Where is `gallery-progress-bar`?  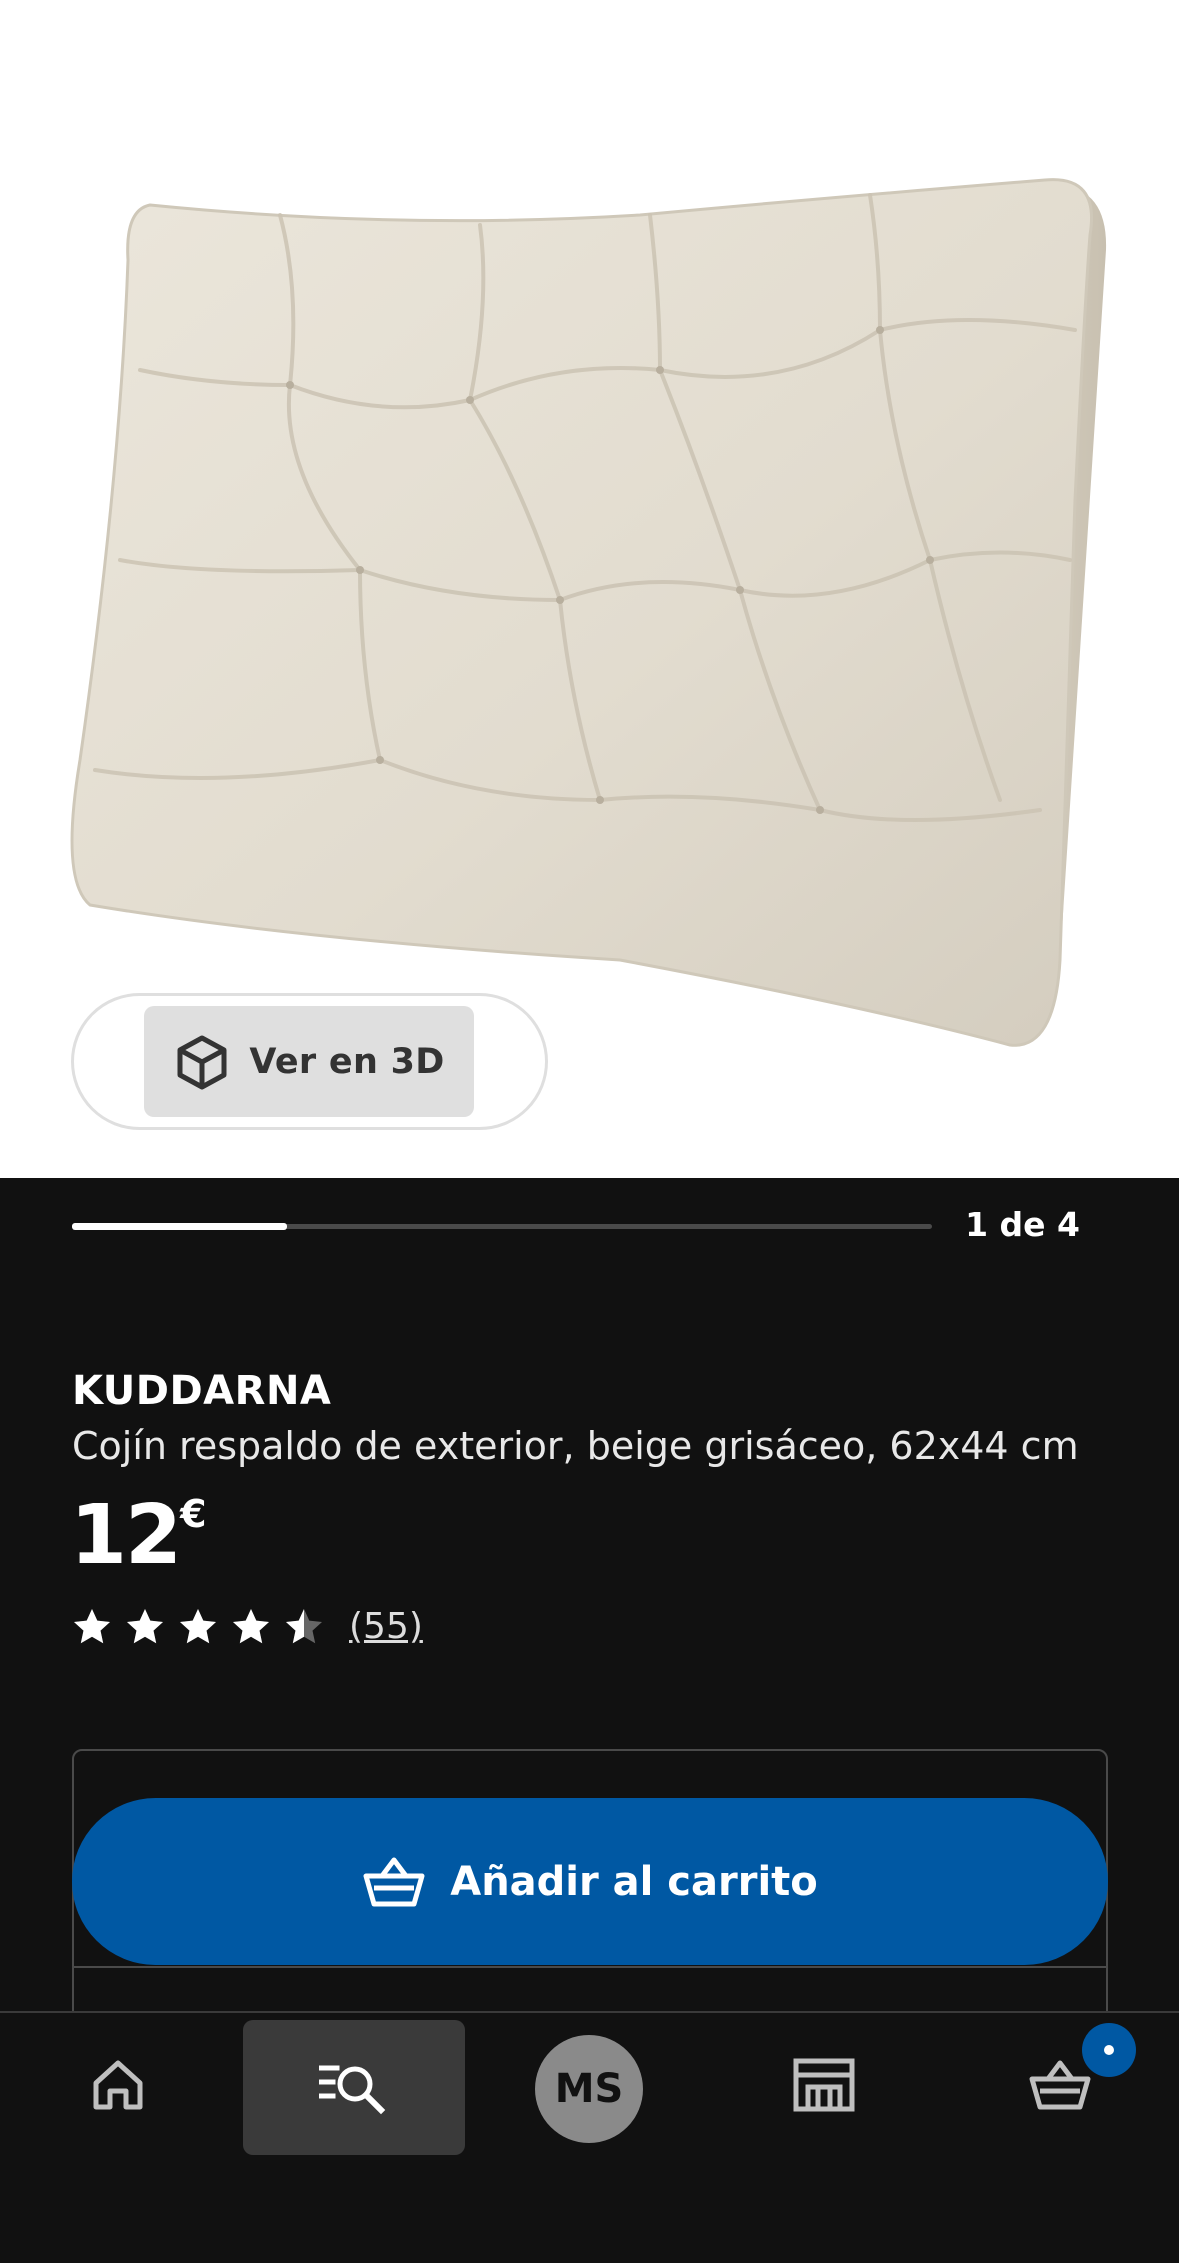 gallery-progress-bar is located at coordinates (502, 1226).